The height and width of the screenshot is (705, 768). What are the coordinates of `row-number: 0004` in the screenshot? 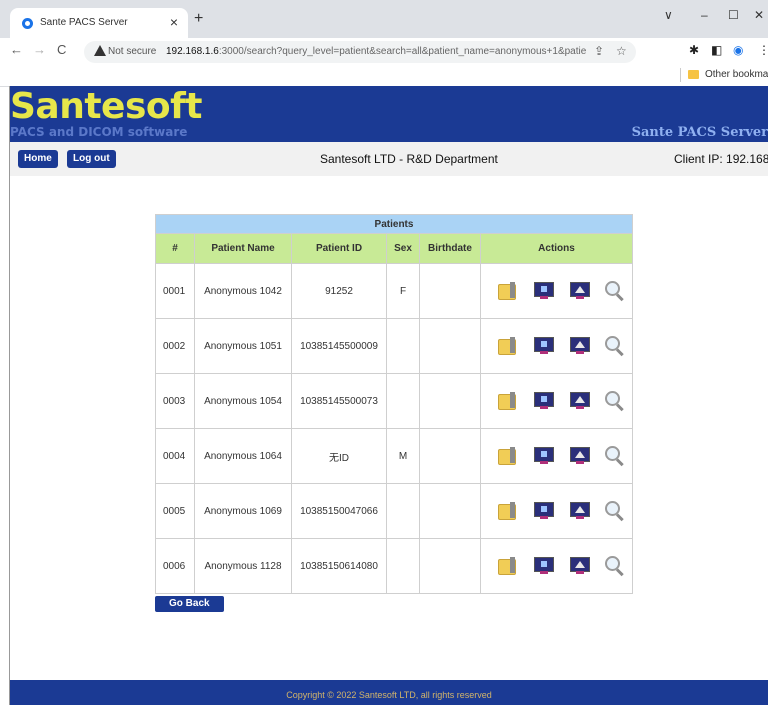 It's located at (175, 456).